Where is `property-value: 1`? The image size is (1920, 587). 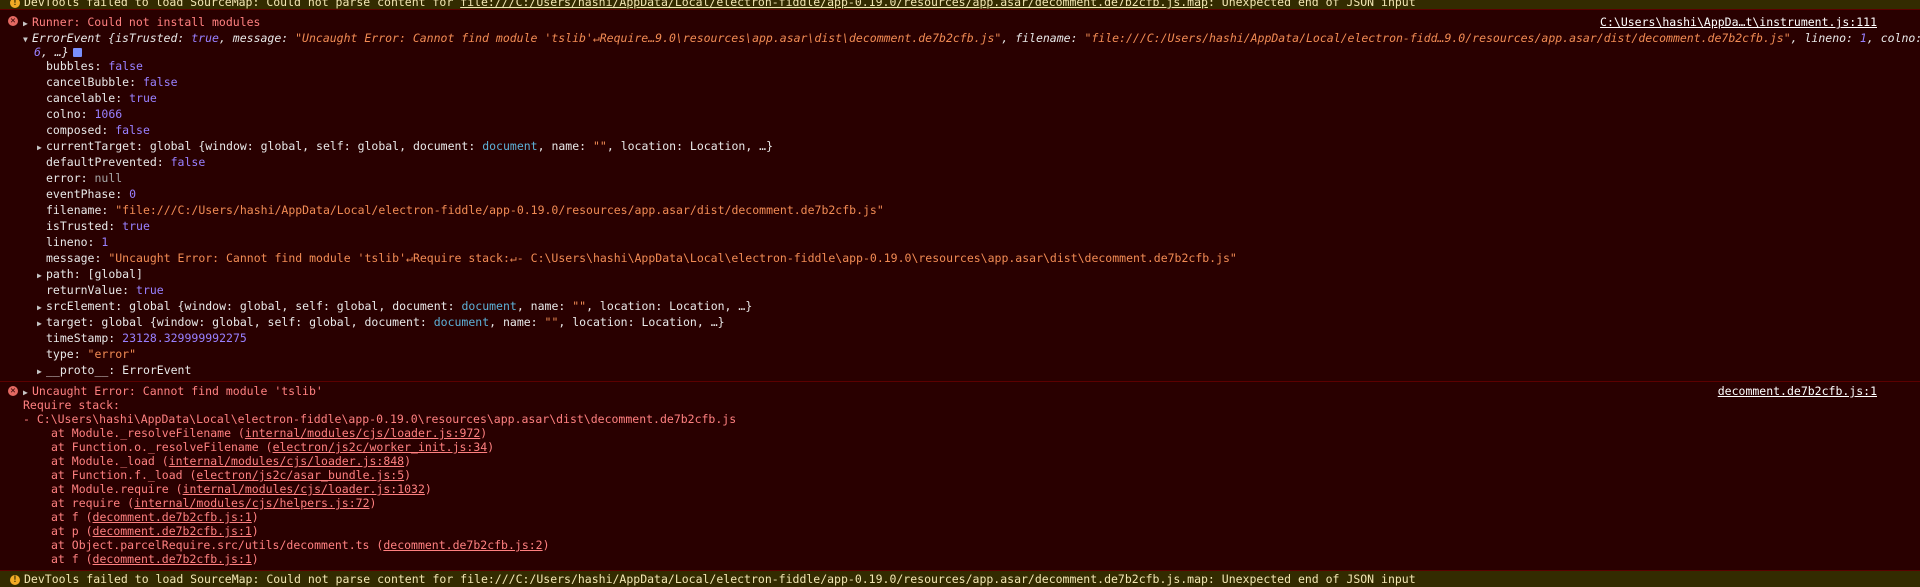 property-value: 1 is located at coordinates (105, 242).